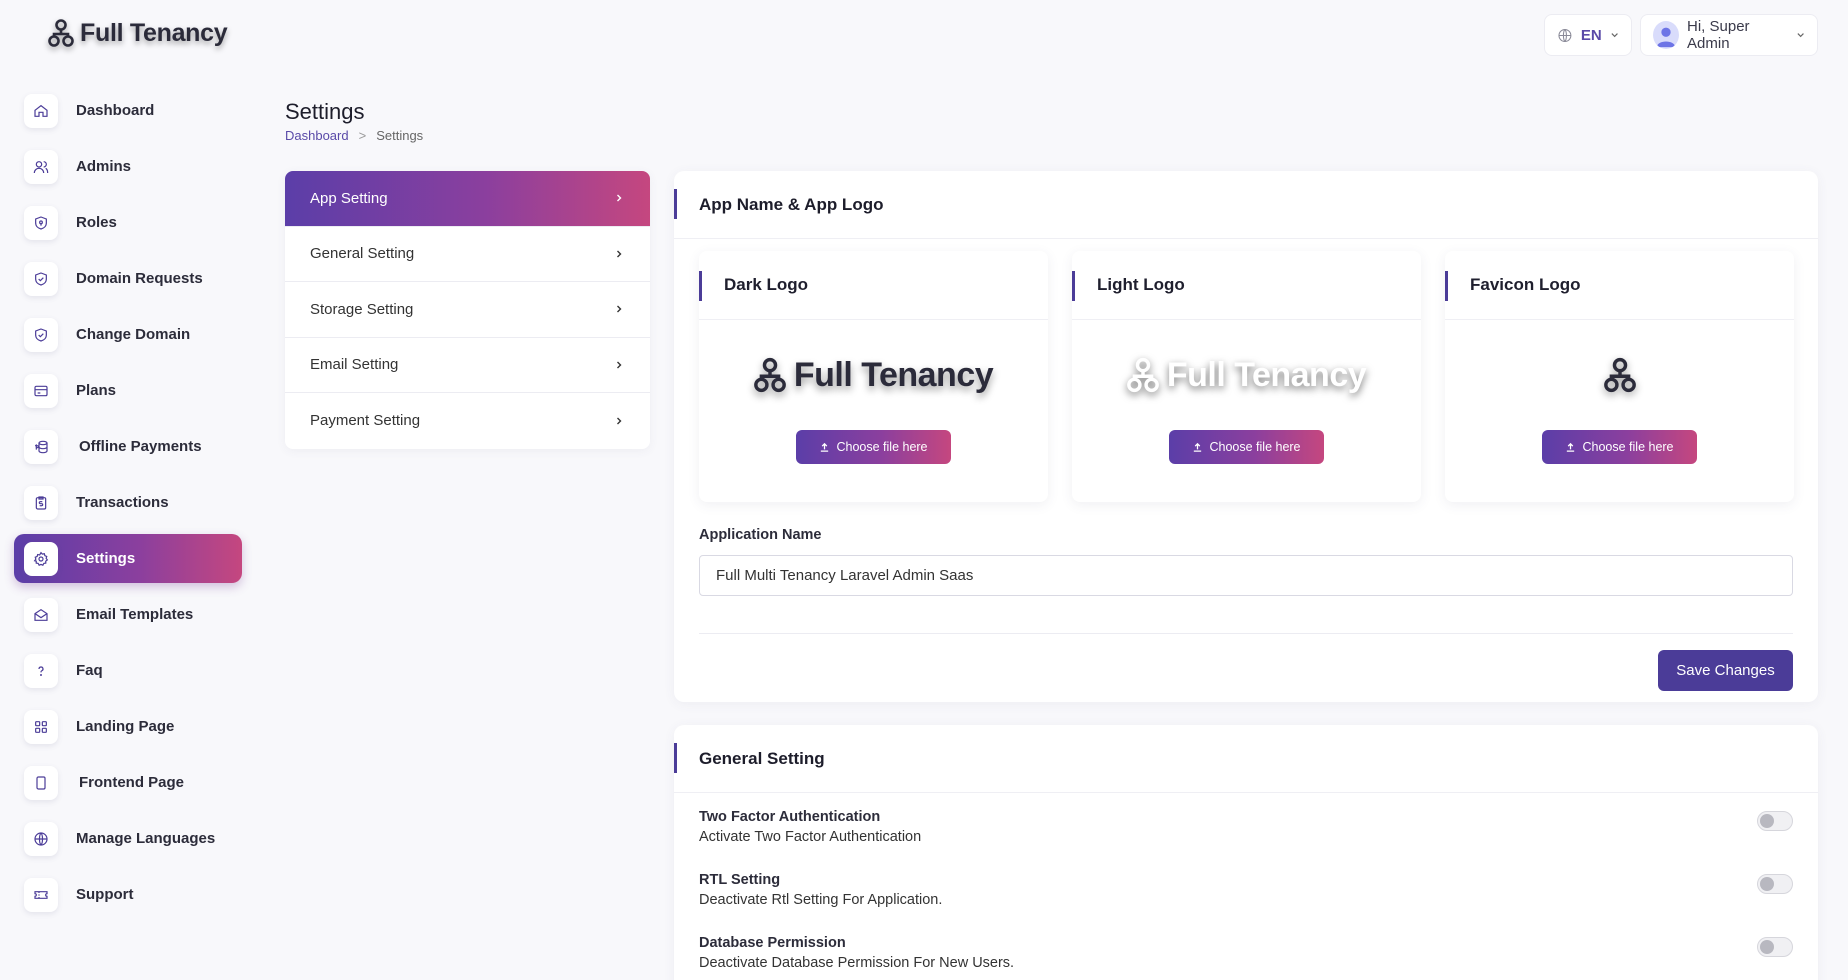 The width and height of the screenshot is (1848, 980). I want to click on sidebar-item-dashboard: Dashboard, so click(128, 110).